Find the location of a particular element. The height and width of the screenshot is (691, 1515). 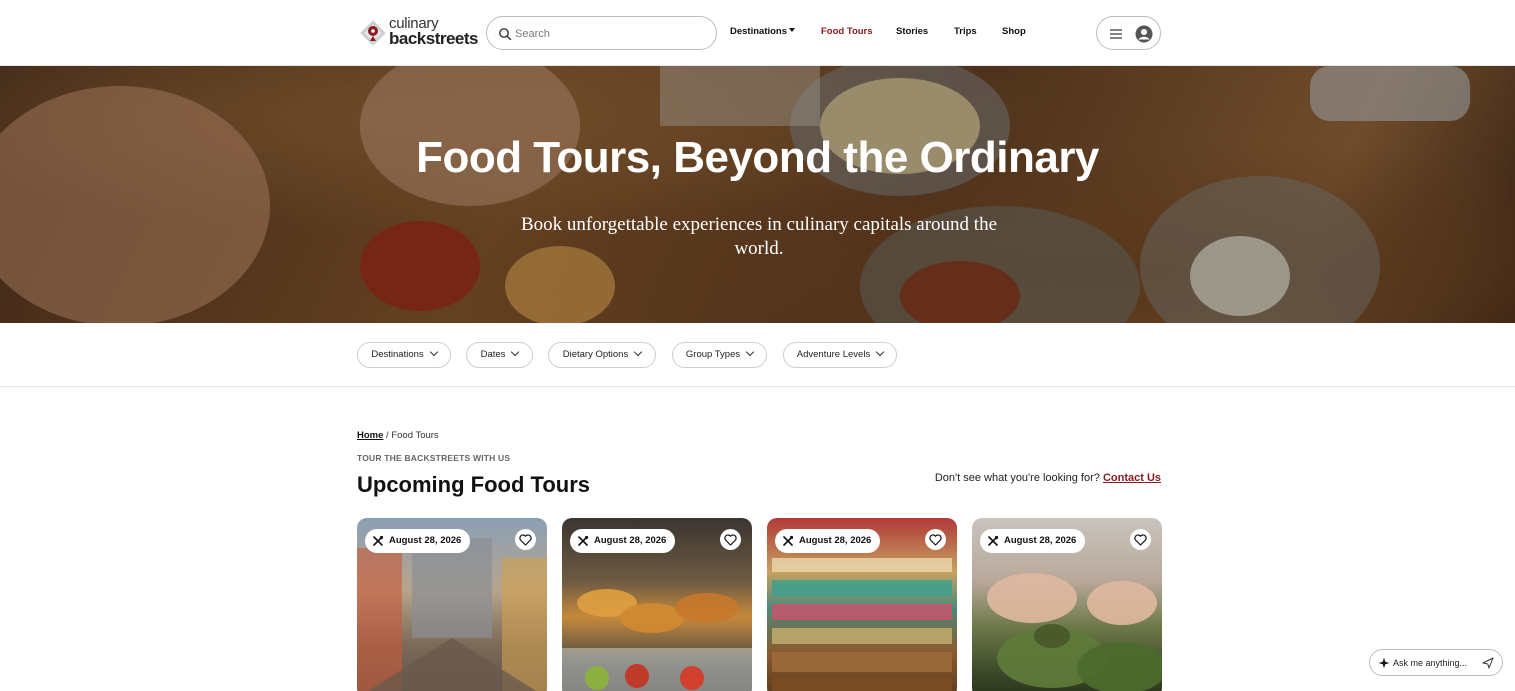

logo-line2: backstreets is located at coordinates (434, 38).